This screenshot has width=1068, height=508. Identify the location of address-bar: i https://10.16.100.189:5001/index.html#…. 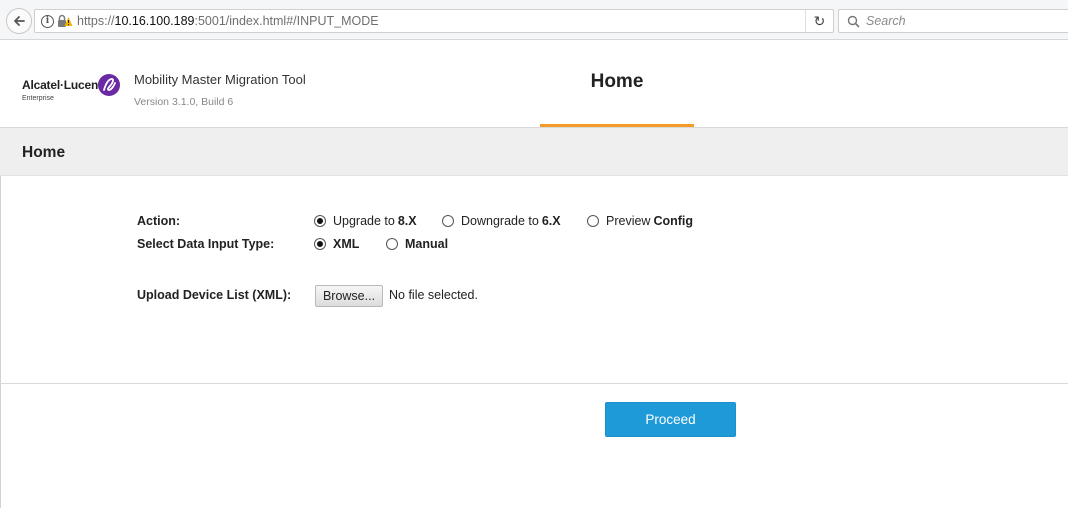
(434, 21).